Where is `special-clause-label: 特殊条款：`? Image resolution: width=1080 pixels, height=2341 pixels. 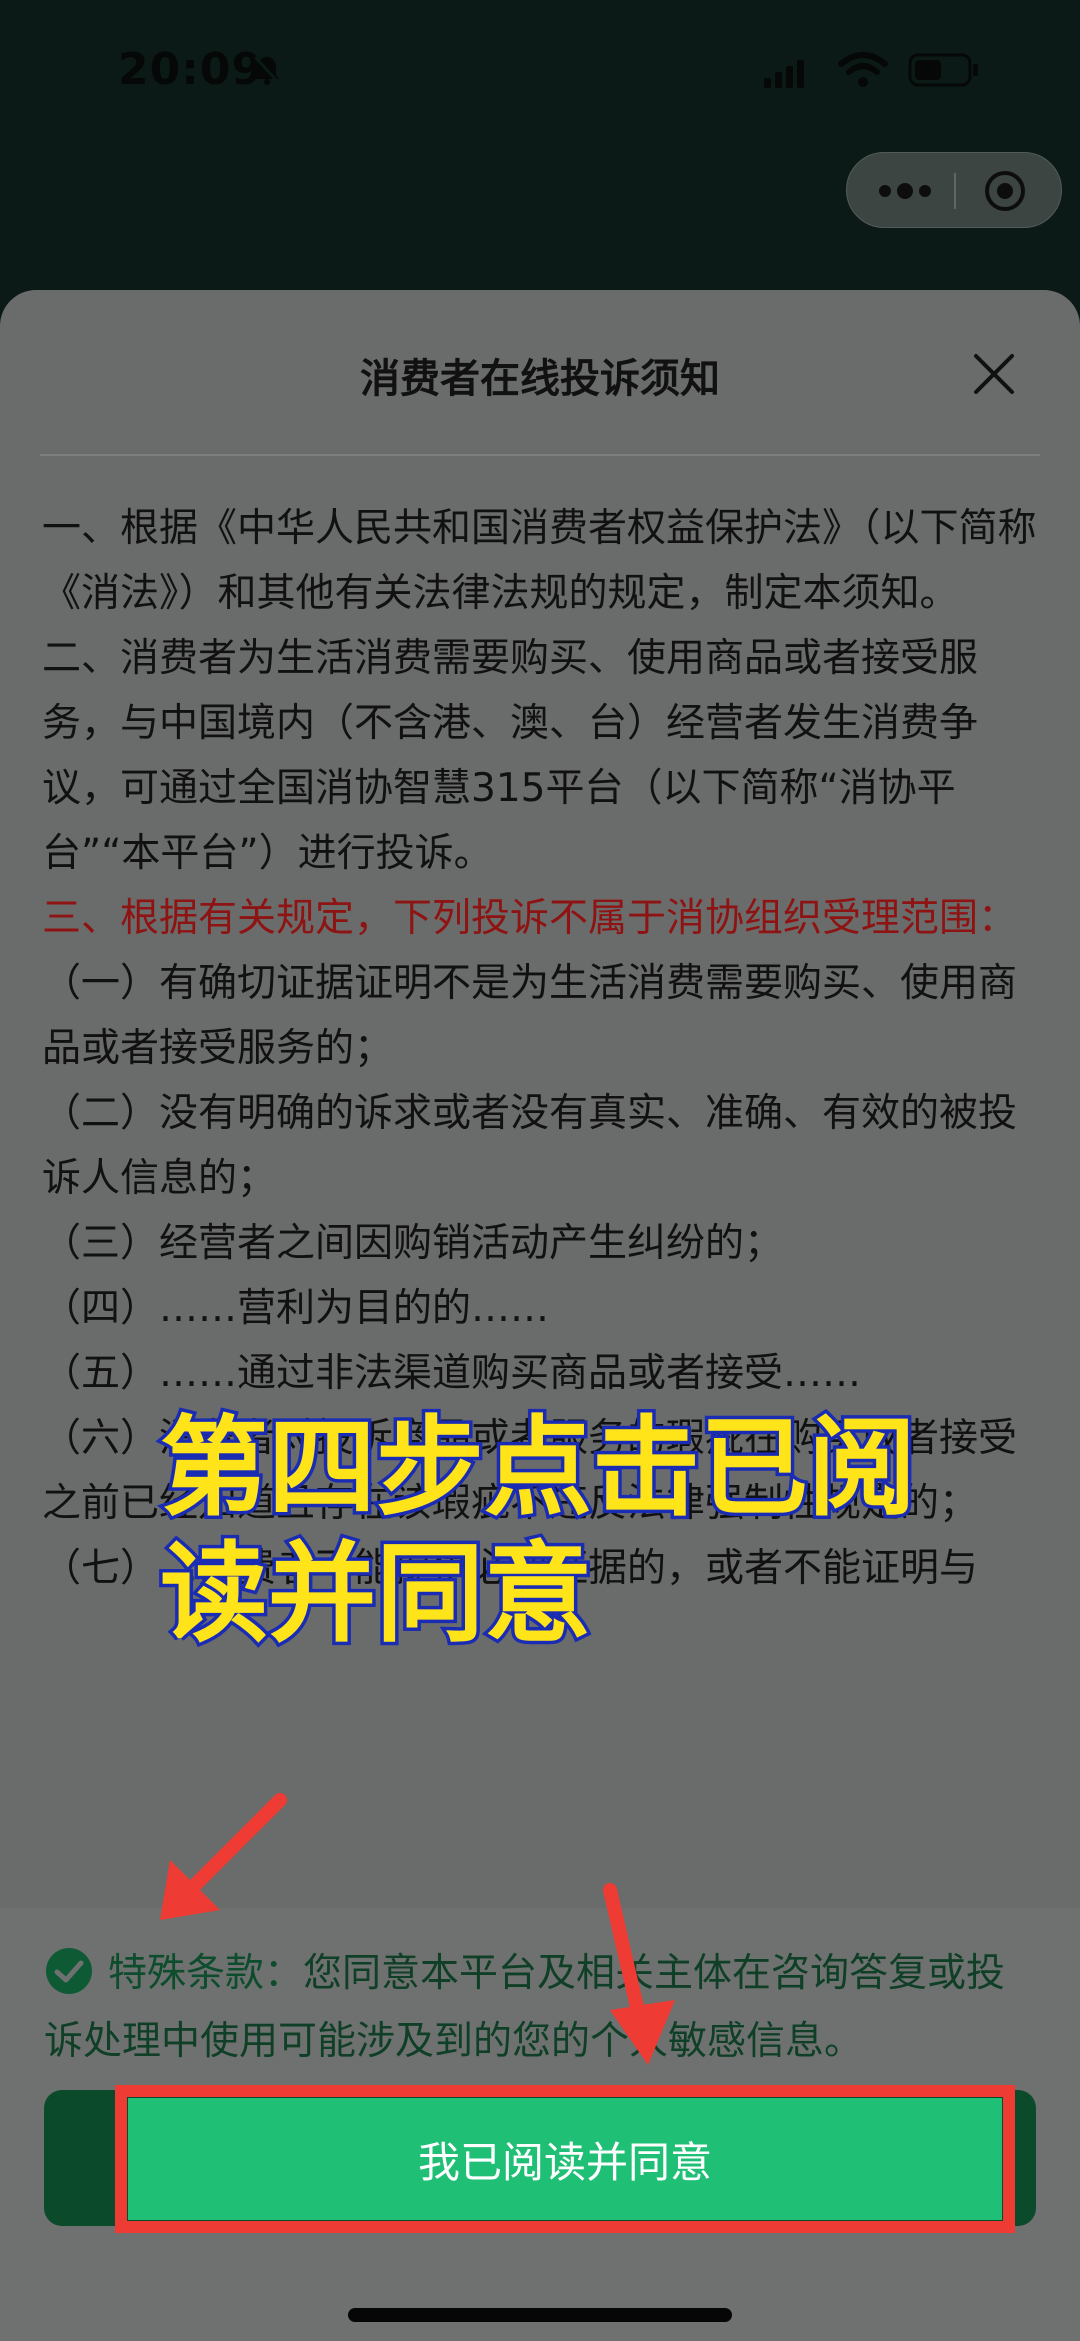 special-clause-label: 特殊条款： is located at coordinates (206, 1973).